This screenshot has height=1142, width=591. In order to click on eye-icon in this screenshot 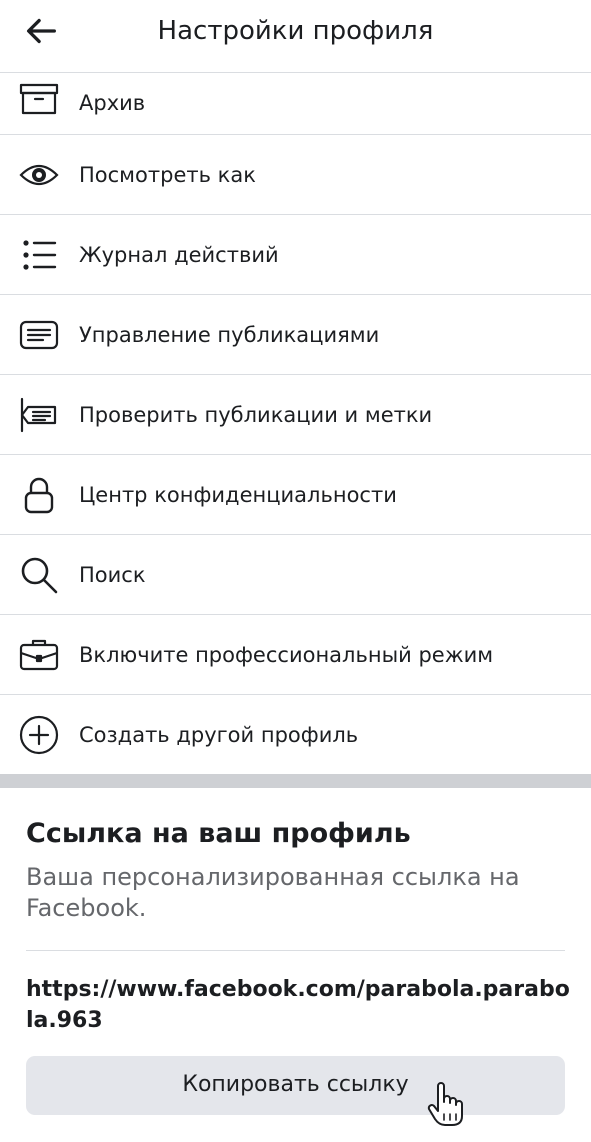, I will do `click(39, 175)`.